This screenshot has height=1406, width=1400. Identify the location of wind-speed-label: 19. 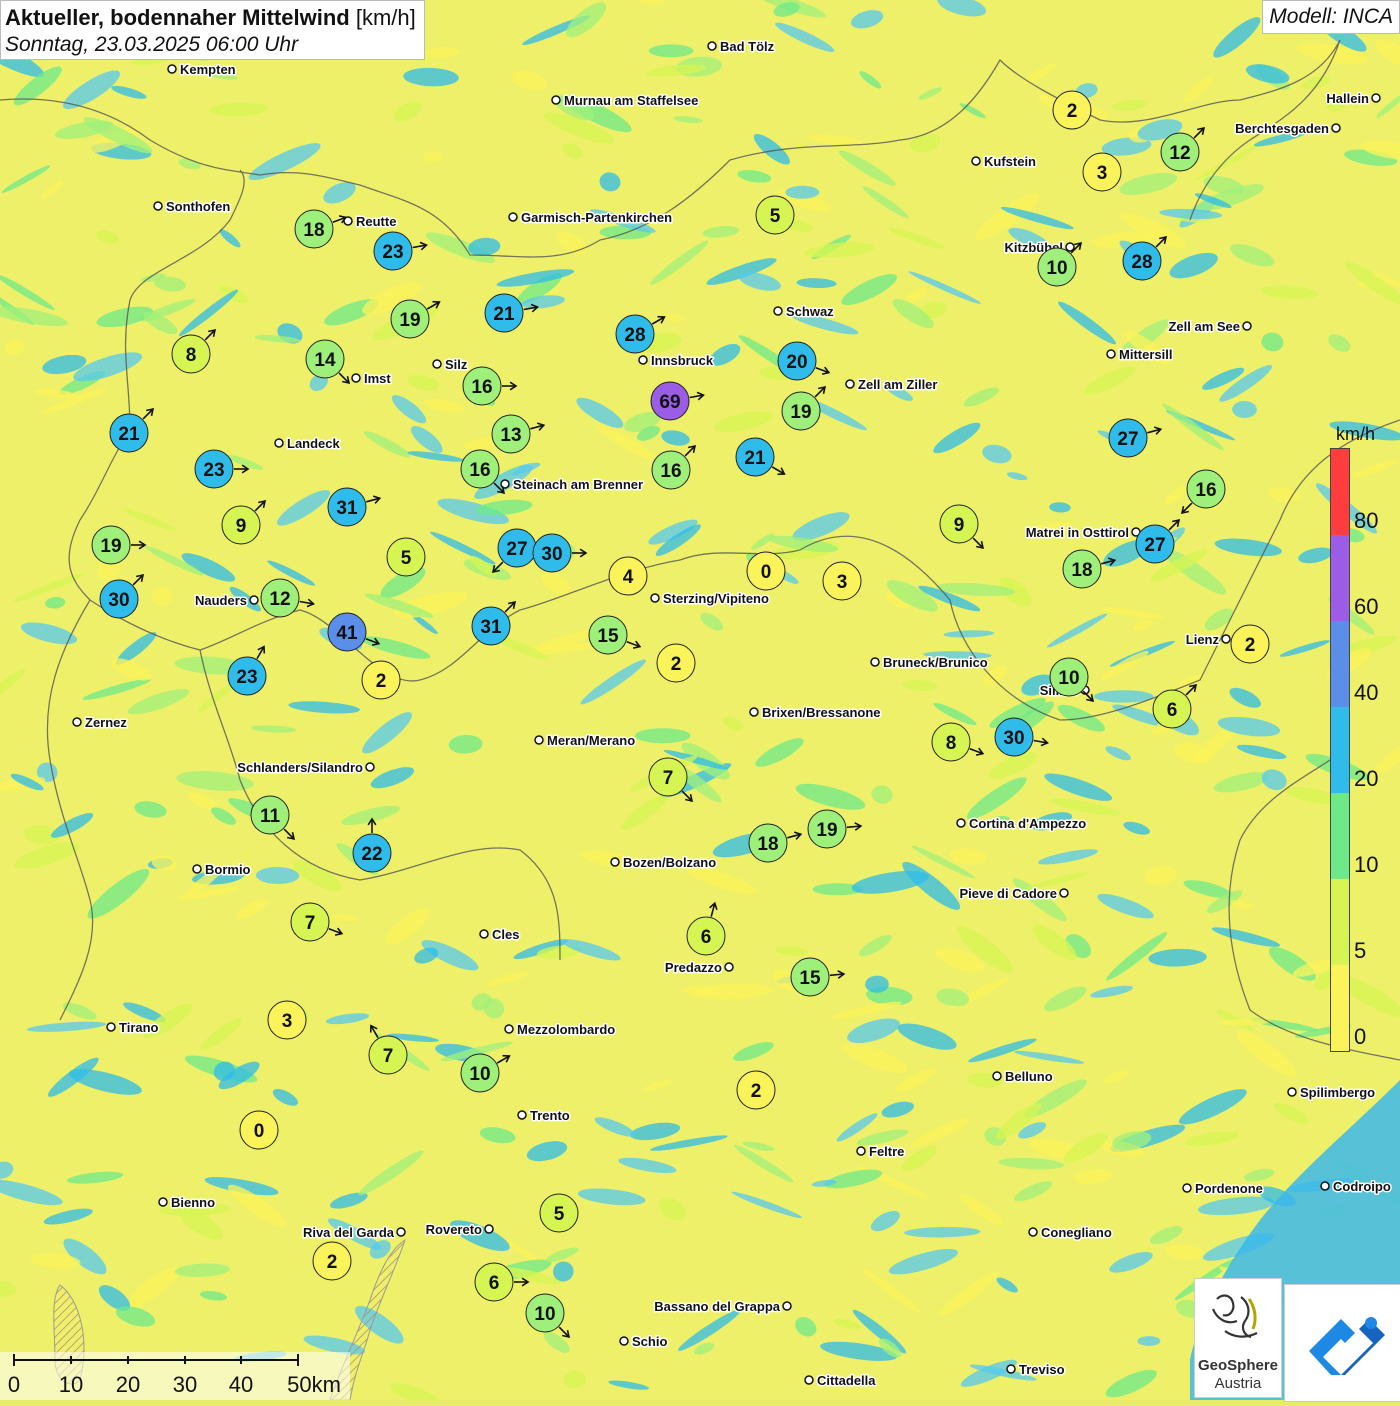
(409, 320).